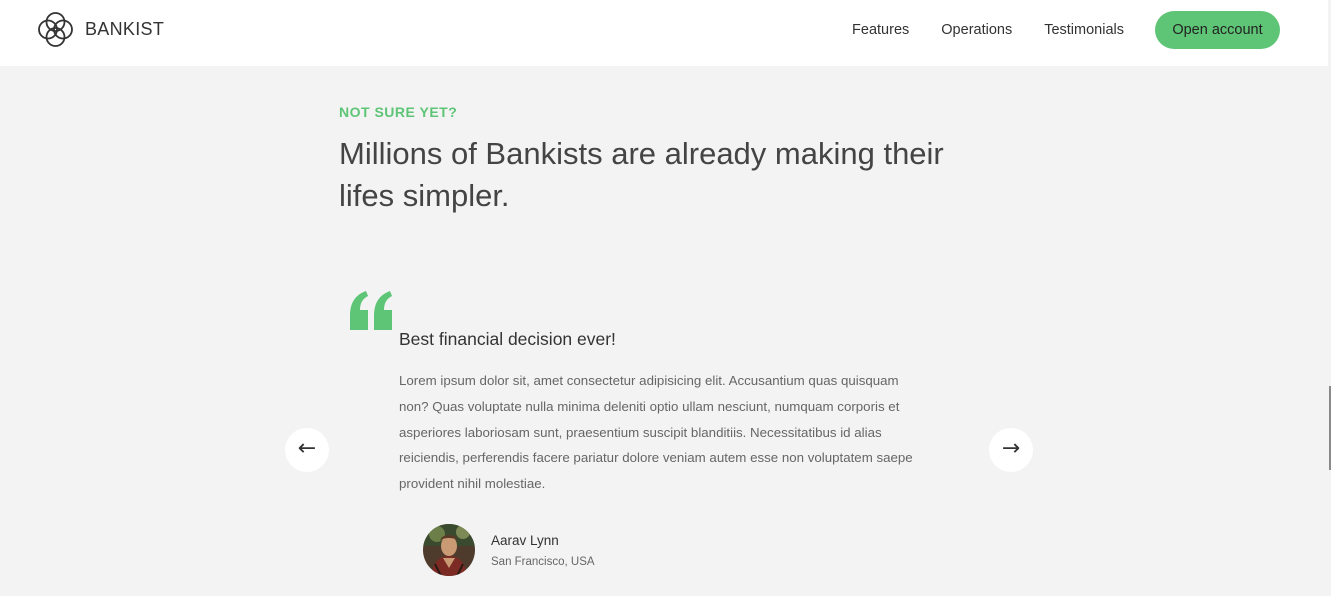 This screenshot has height=596, width=1331. I want to click on slider-right-button: →, so click(1011, 450).